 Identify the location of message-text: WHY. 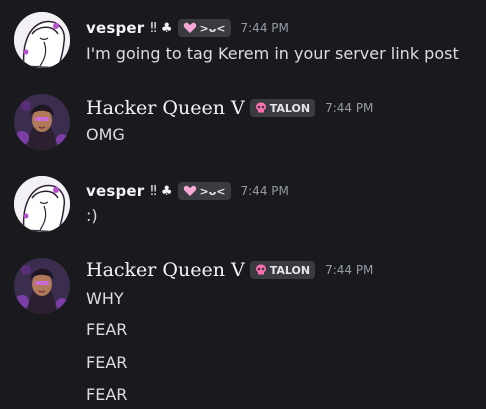
(105, 298).